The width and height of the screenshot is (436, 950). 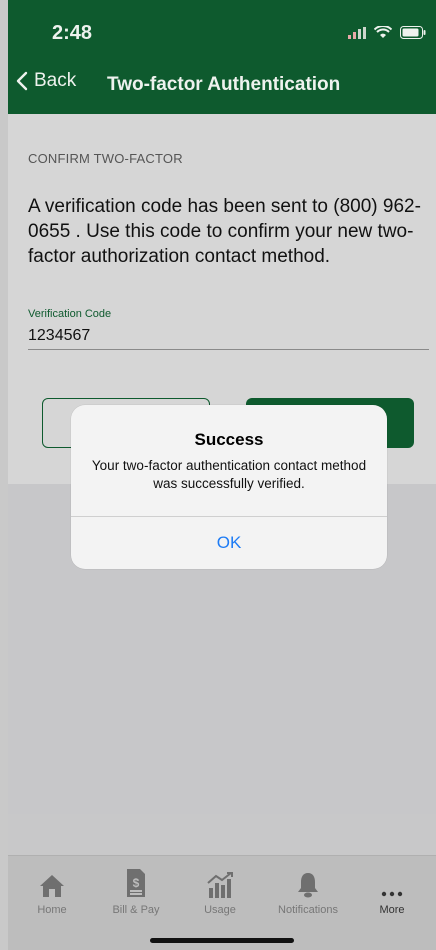 I want to click on more-dots-icon, so click(x=392, y=894).